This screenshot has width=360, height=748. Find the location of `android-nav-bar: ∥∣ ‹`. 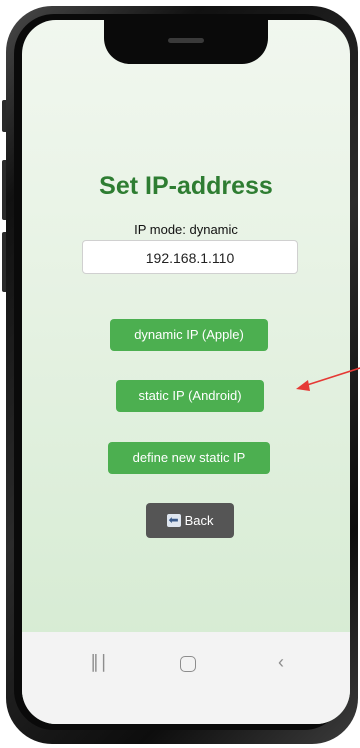

android-nav-bar: ∥∣ ‹ is located at coordinates (186, 678).